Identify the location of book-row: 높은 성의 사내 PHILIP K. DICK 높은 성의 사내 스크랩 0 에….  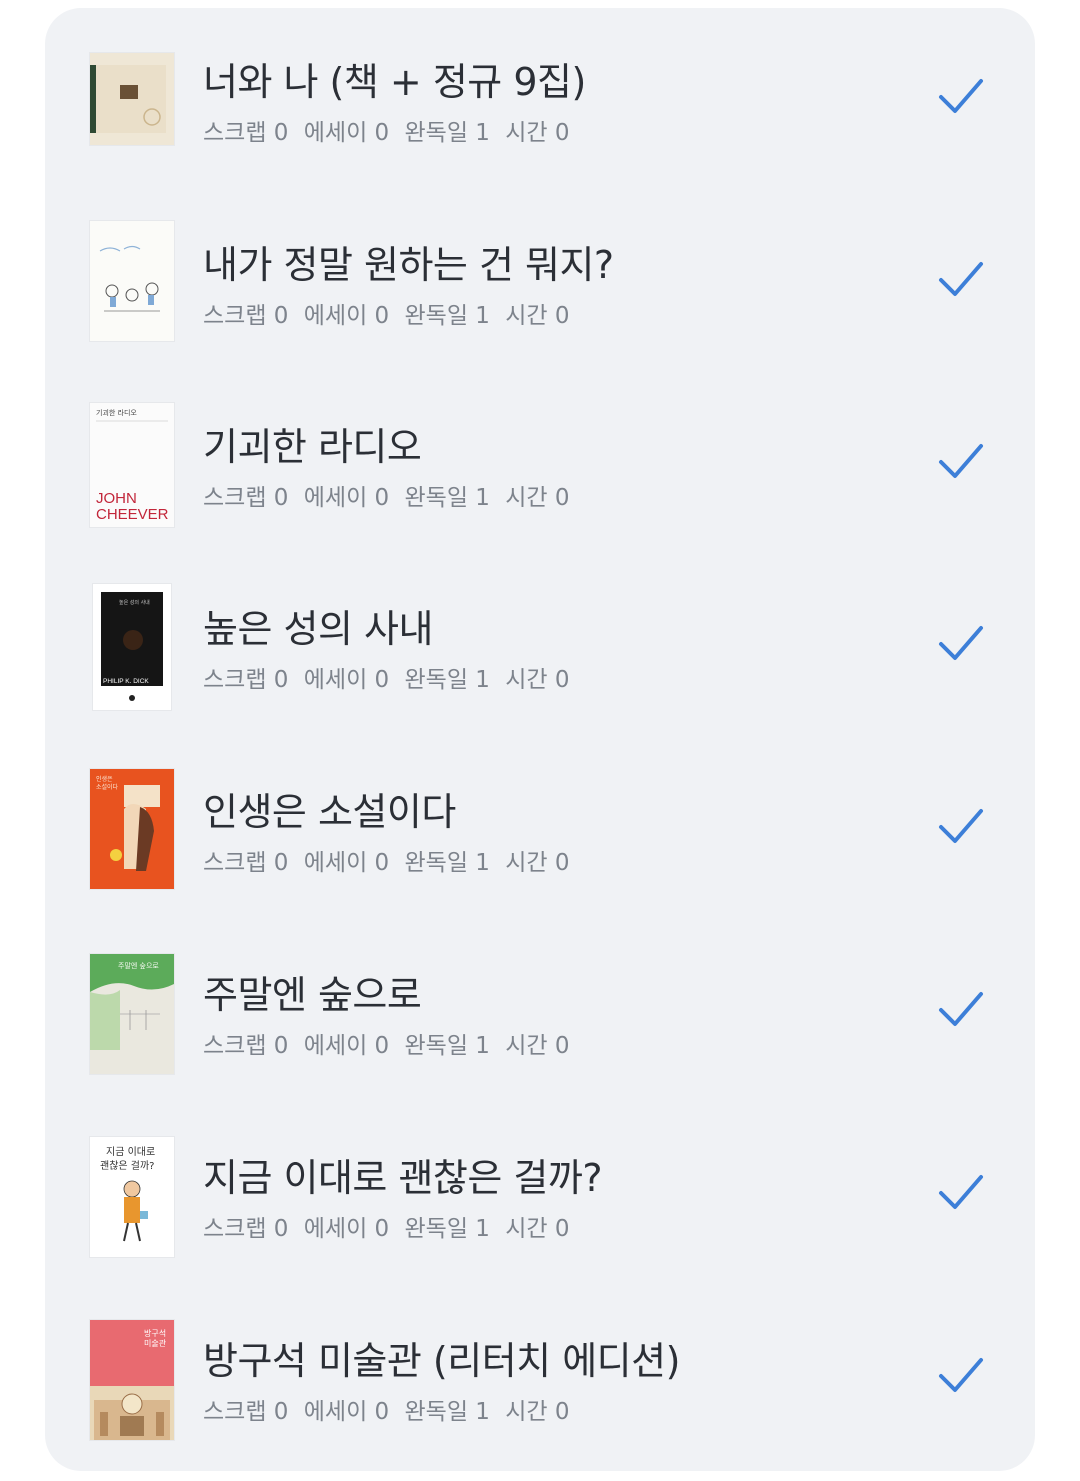
(540, 645).